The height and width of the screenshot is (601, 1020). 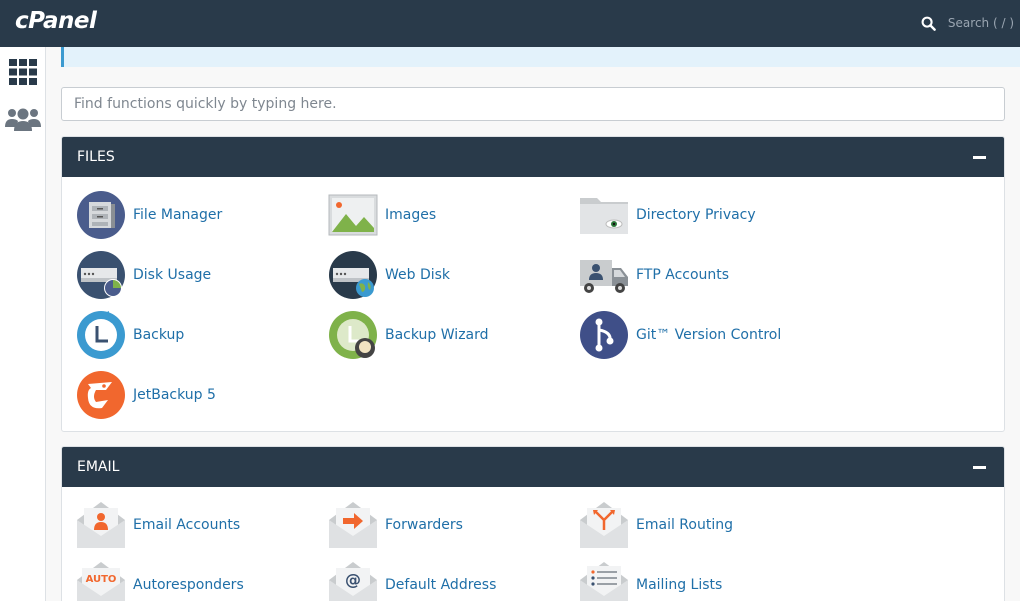 I want to click on global-search-placeholder: Search ( / ), so click(x=980, y=23).